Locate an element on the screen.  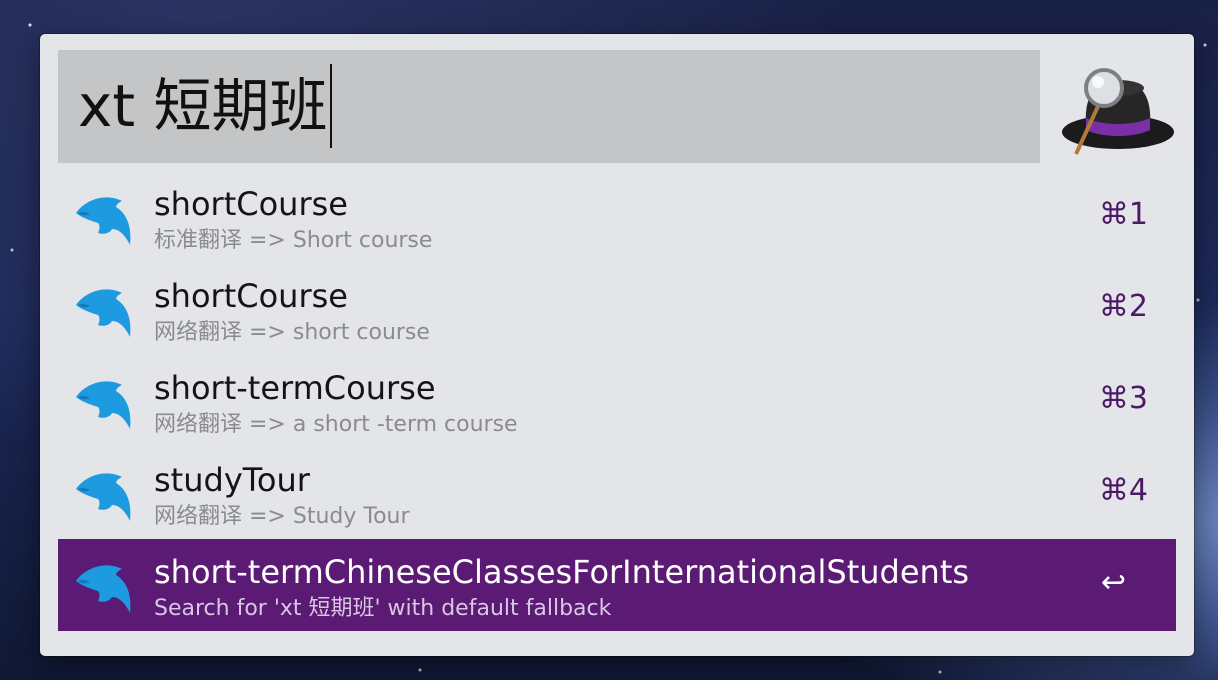
result-shortcut: ⌘1 is located at coordinates (1123, 214).